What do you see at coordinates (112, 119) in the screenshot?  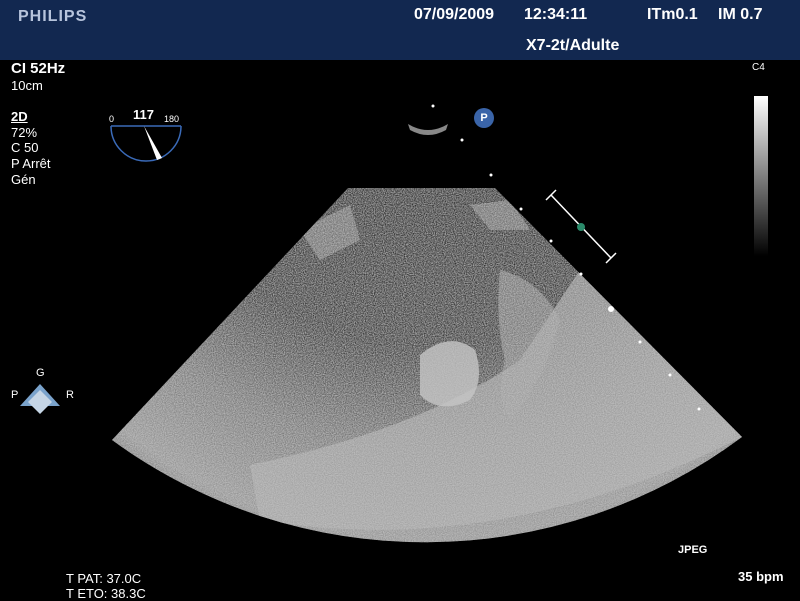 I see `angle-min: 0` at bounding box center [112, 119].